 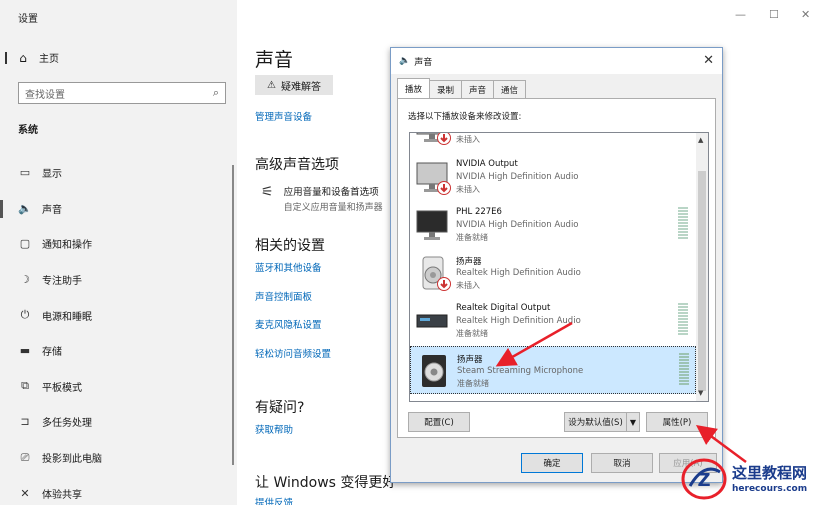 What do you see at coordinates (479, 212) in the screenshot?
I see `device-name: PHL 227E6` at bounding box center [479, 212].